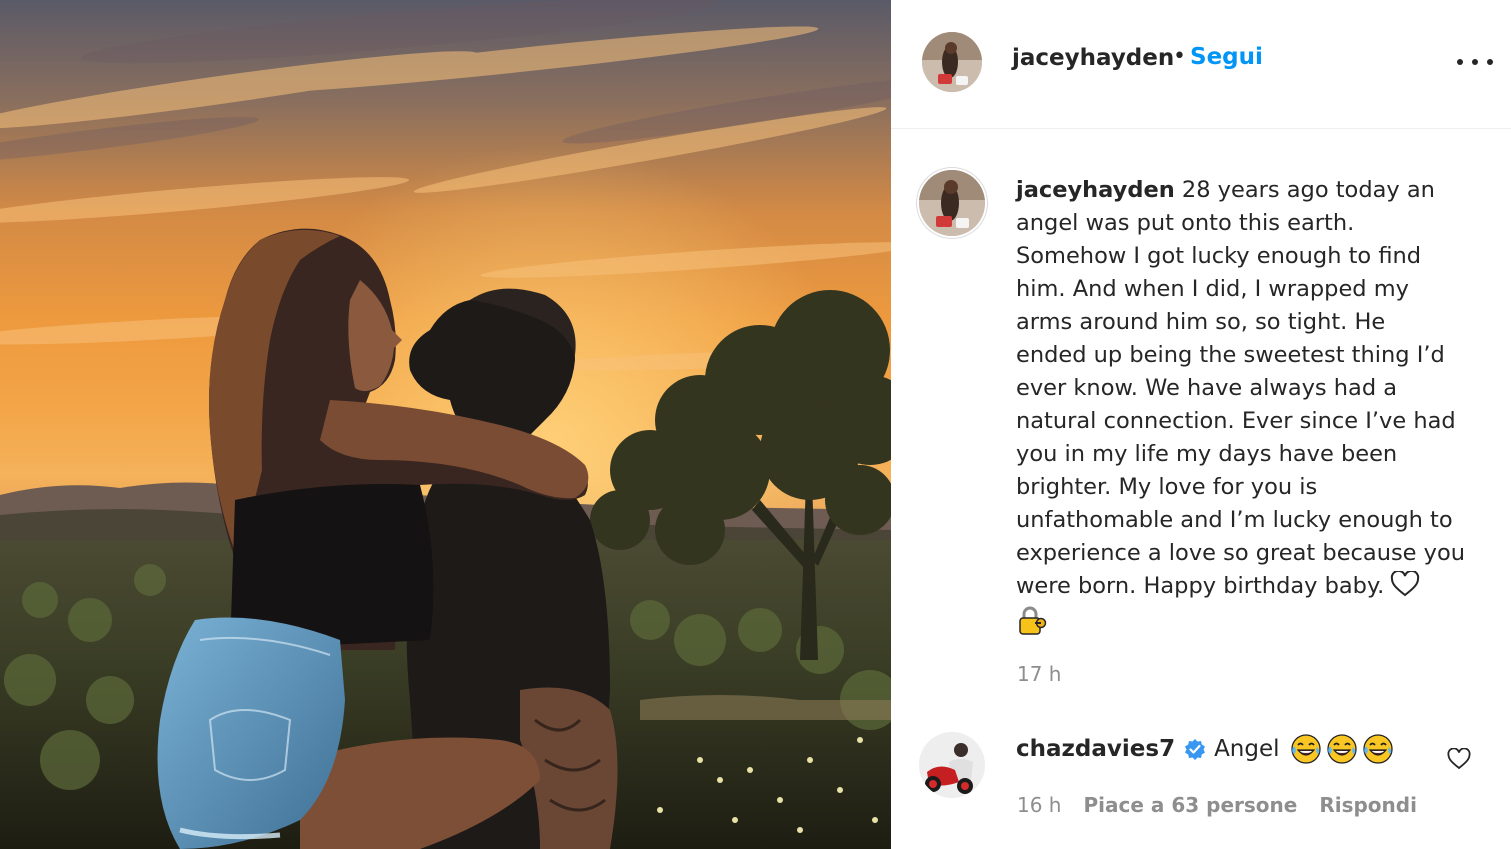 The width and height of the screenshot is (1511, 849). What do you see at coordinates (1241, 553) in the screenshot?
I see `caption-line: experience a love so great because you` at bounding box center [1241, 553].